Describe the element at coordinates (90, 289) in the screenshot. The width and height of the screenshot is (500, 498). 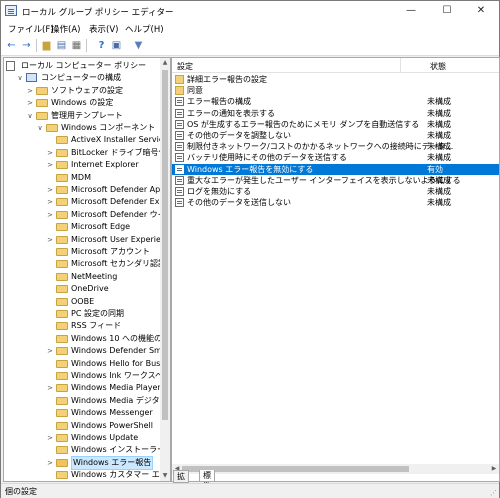
I see `tree-item-label: OneDrive` at that location.